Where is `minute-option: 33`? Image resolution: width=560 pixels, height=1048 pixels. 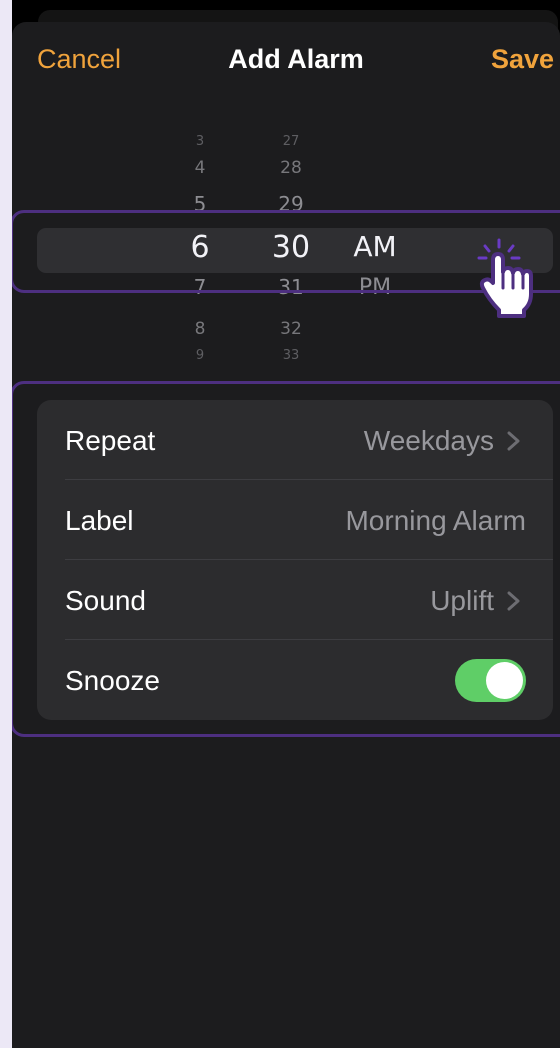
minute-option: 33 is located at coordinates (291, 355).